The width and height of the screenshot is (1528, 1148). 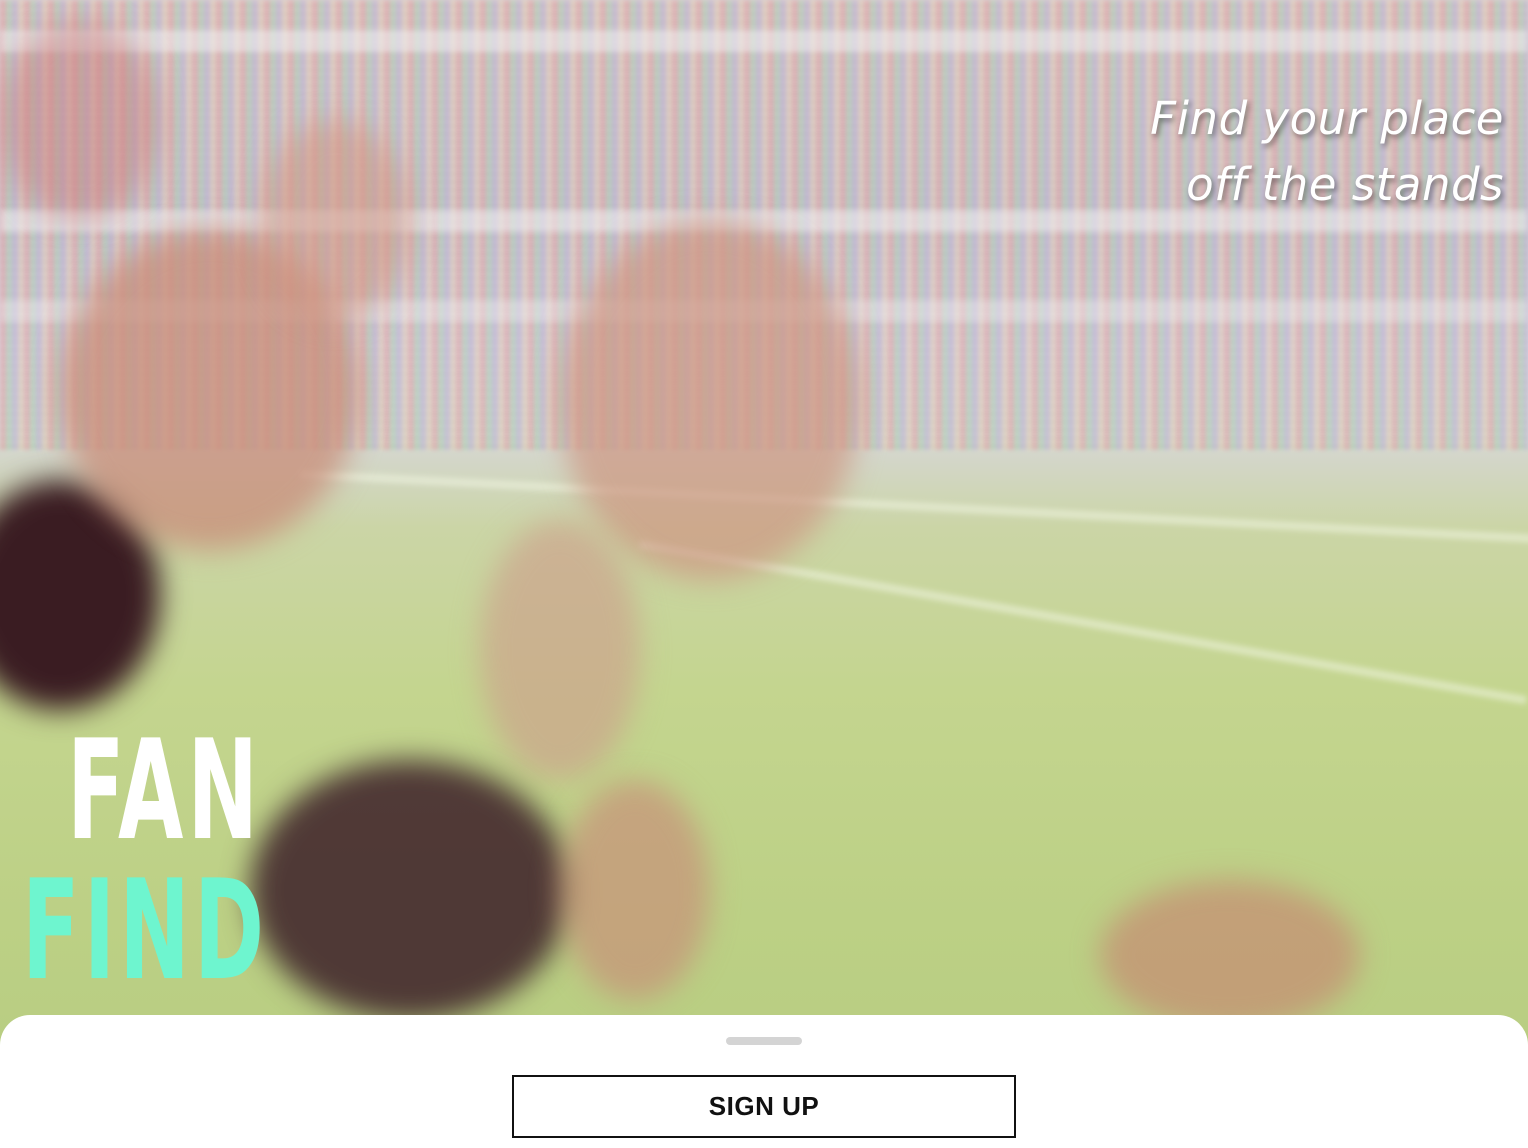 What do you see at coordinates (165, 790) in the screenshot?
I see `logo-word-fan: FAN` at bounding box center [165, 790].